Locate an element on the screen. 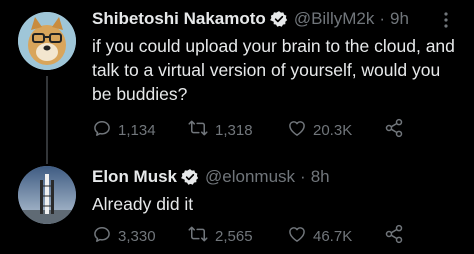  like-button: 46.7K is located at coordinates (335, 236).